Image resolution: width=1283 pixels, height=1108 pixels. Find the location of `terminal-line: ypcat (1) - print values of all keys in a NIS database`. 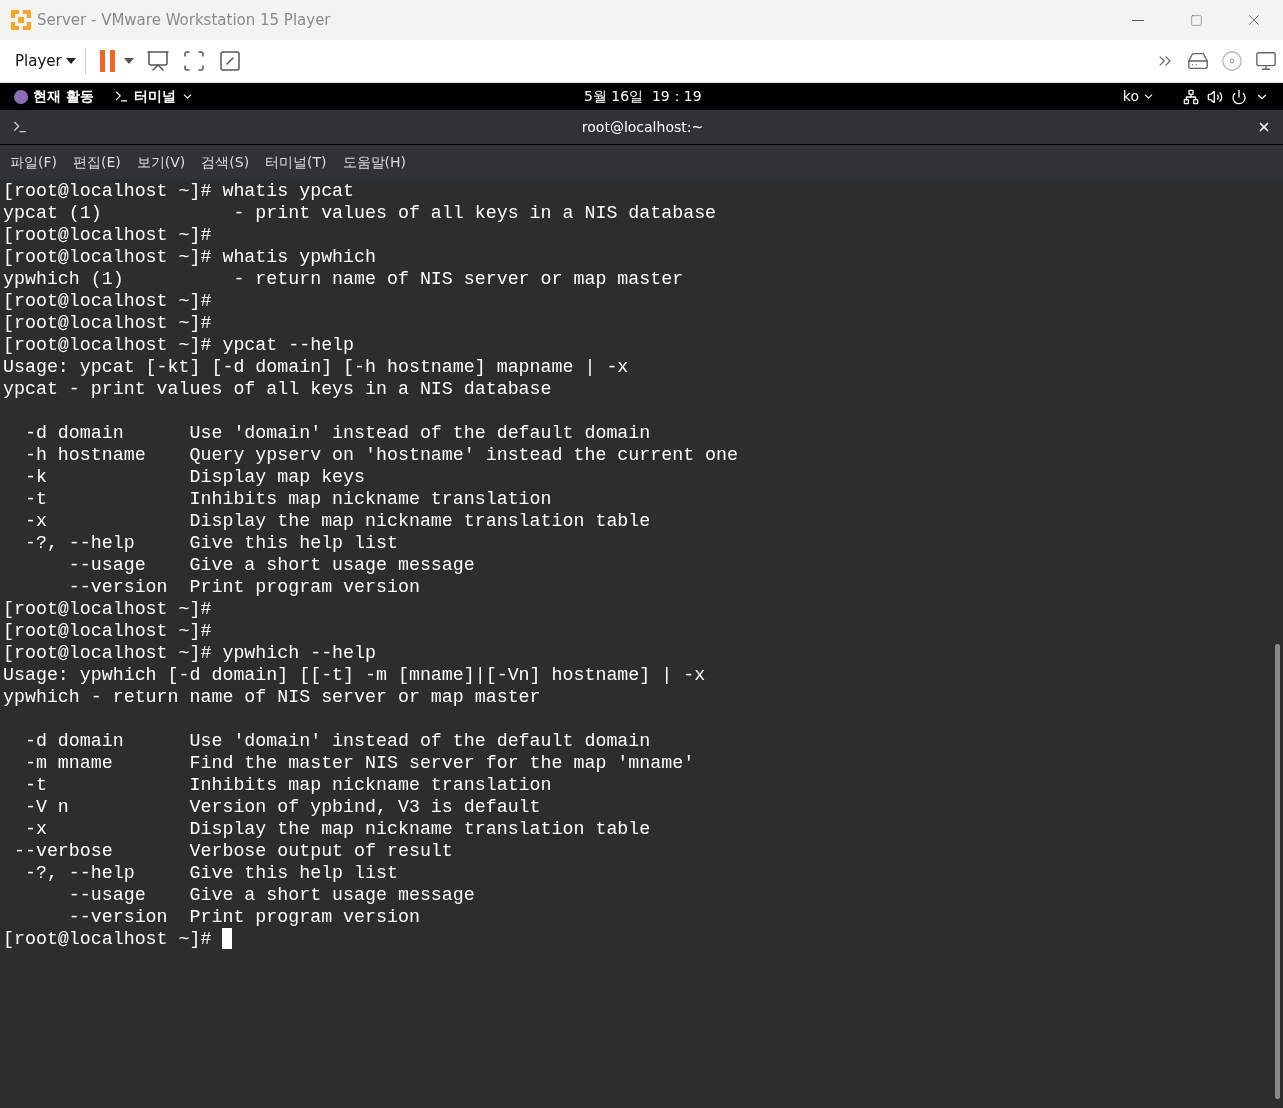

terminal-line: ypcat (1) - print values of all keys in a NIS database is located at coordinates (360, 213).